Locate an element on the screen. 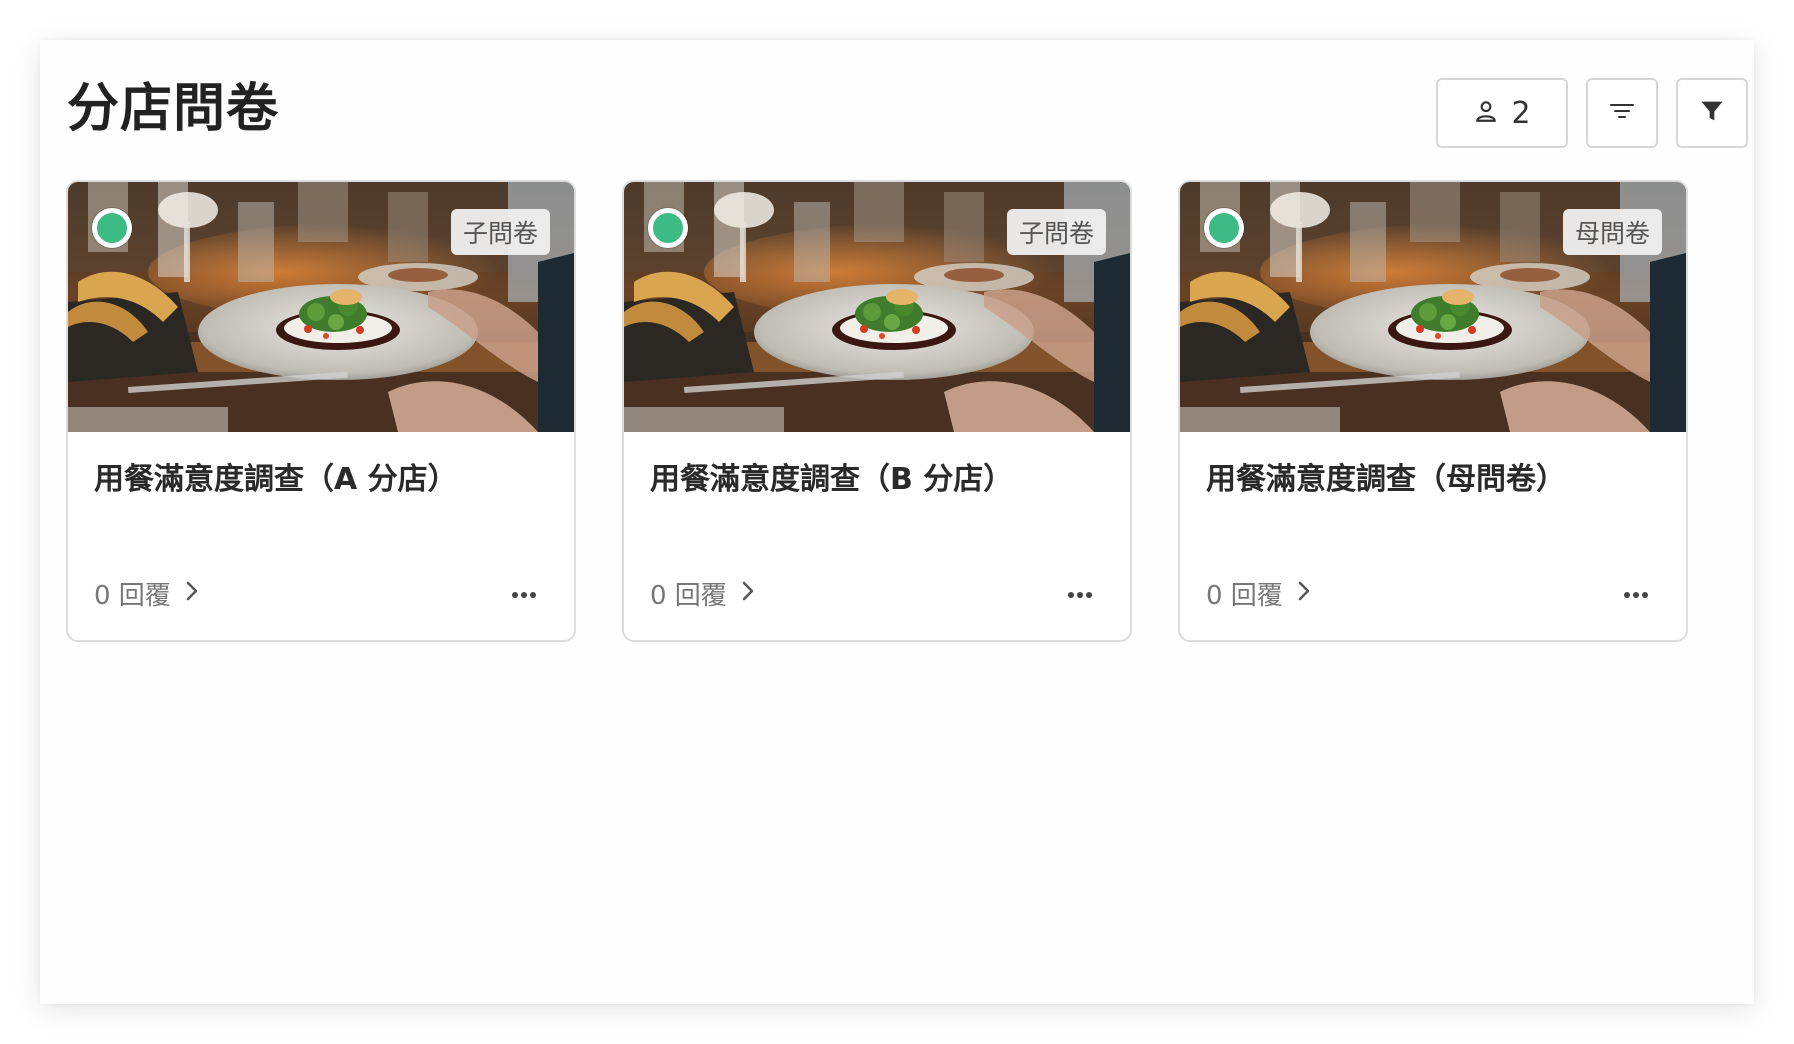 Image resolution: width=1794 pixels, height=1044 pixels. card-title: 用餐滿意度調查（母問卷） is located at coordinates (1386, 479).